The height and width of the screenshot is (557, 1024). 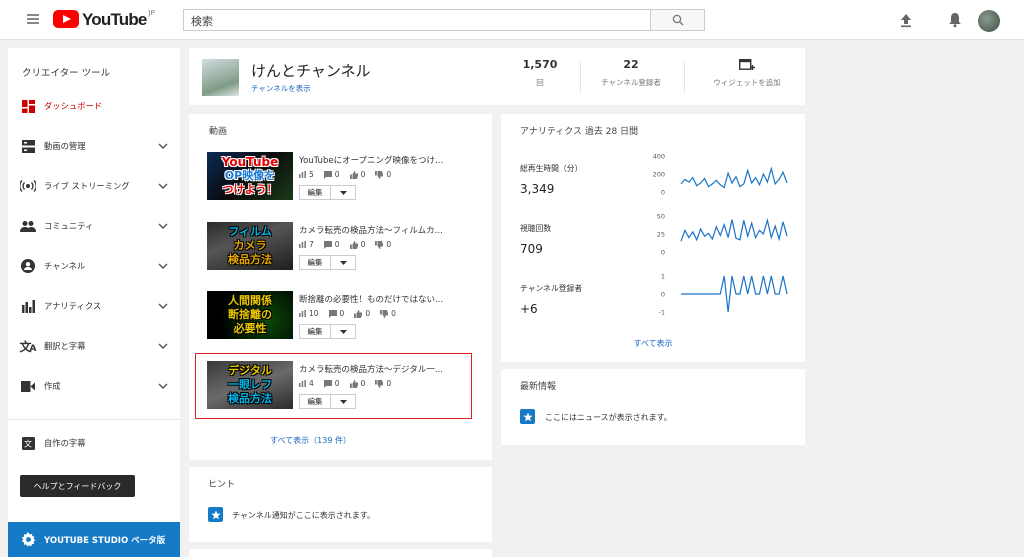 I want to click on tick-label: 50, so click(x=661, y=217).